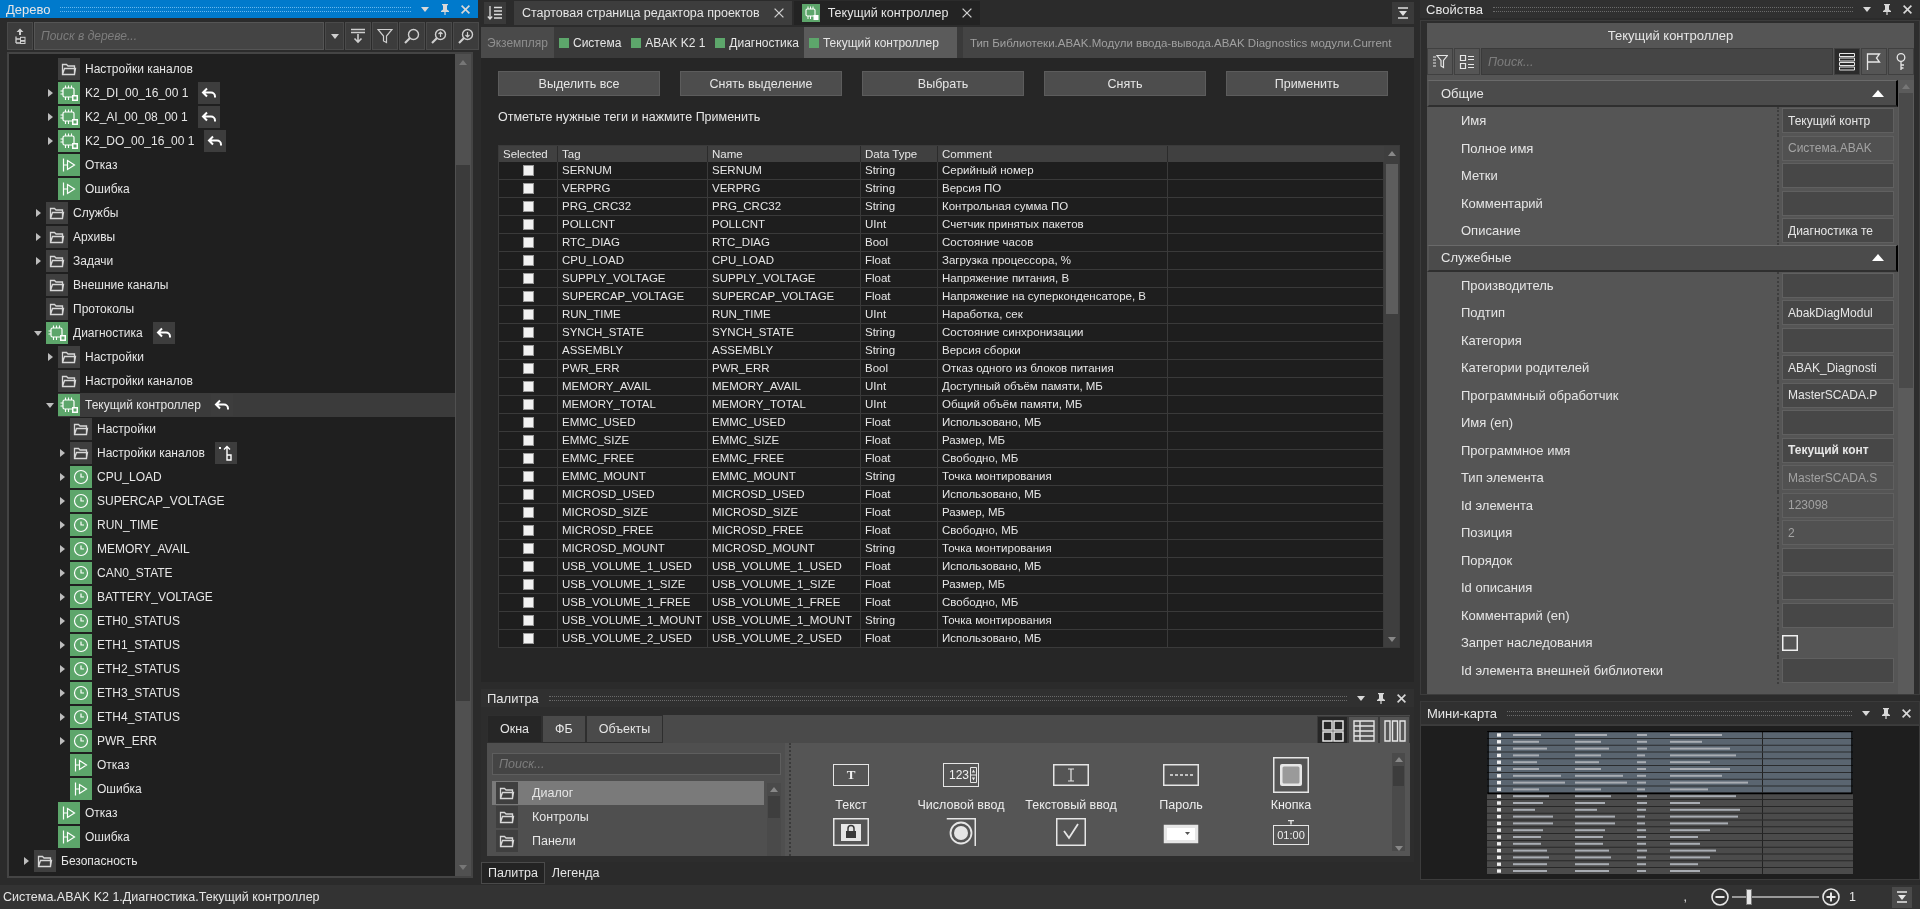 This screenshot has height=909, width=1920. Describe the element at coordinates (256, 141) in the screenshot. I see `tree-item: K2_DO_00_16_00 1` at that location.